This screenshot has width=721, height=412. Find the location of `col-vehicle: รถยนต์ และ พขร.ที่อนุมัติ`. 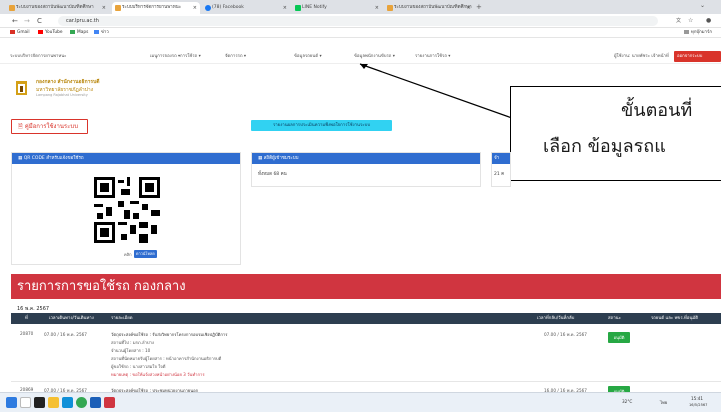

col-vehicle: รถยนต์ และ พขร.ที่อนุมัติ is located at coordinates (675, 318).